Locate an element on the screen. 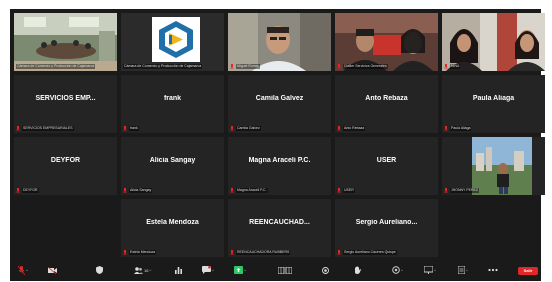  share-screen-icon is located at coordinates (238, 270).